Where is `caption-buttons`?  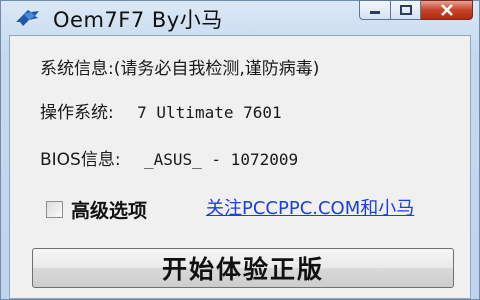 caption-buttons is located at coordinates (416, 11).